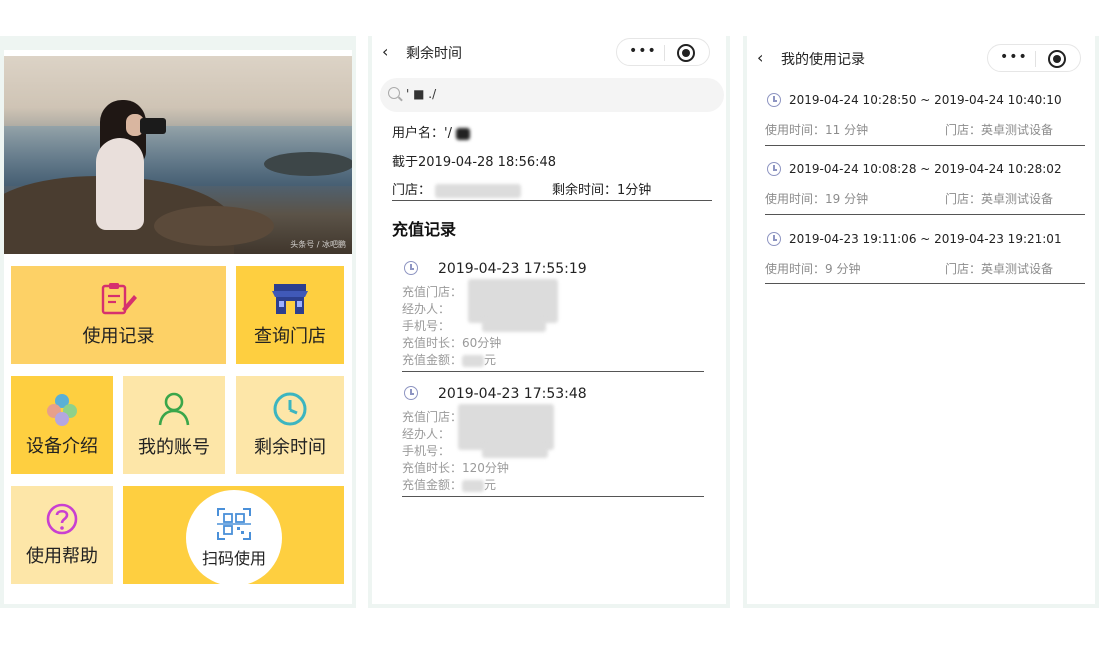  What do you see at coordinates (290, 315) in the screenshot?
I see `find-store-tile: 查询门店` at bounding box center [290, 315].